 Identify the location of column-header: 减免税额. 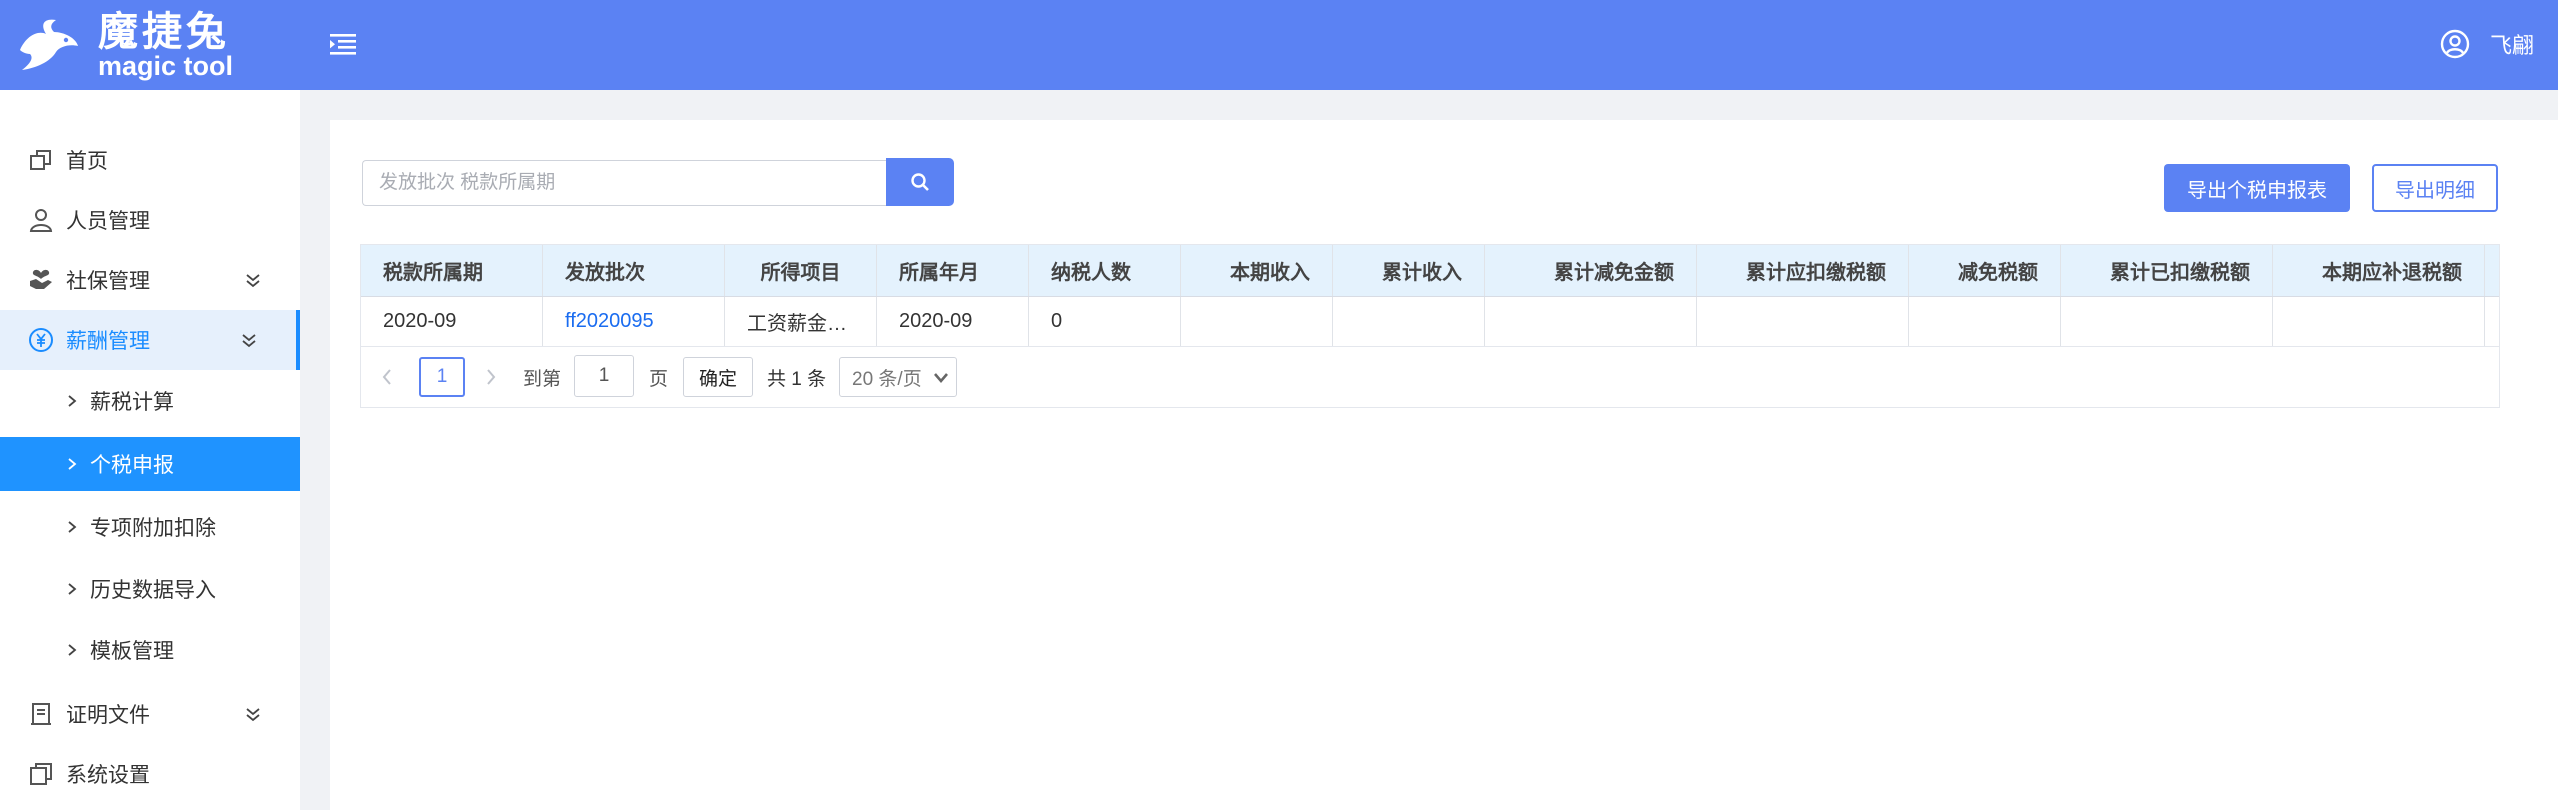
(1985, 270).